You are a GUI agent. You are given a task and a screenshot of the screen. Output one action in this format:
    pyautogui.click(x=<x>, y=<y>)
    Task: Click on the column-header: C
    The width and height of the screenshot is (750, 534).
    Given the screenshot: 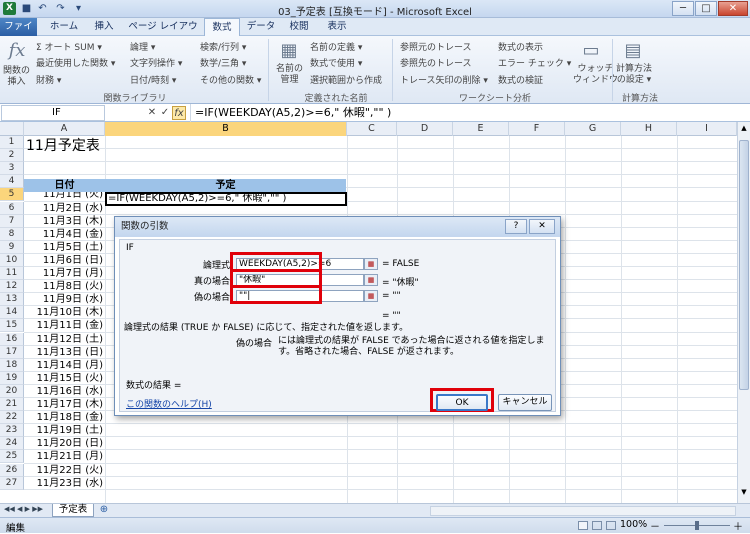 What is the action you would take?
    pyautogui.click(x=372, y=129)
    